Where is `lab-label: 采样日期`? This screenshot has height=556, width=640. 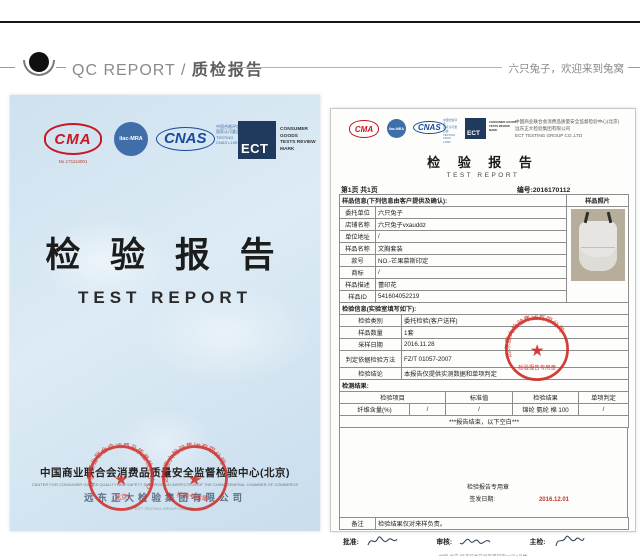
lab-label: 采样日期 is located at coordinates (370, 344).